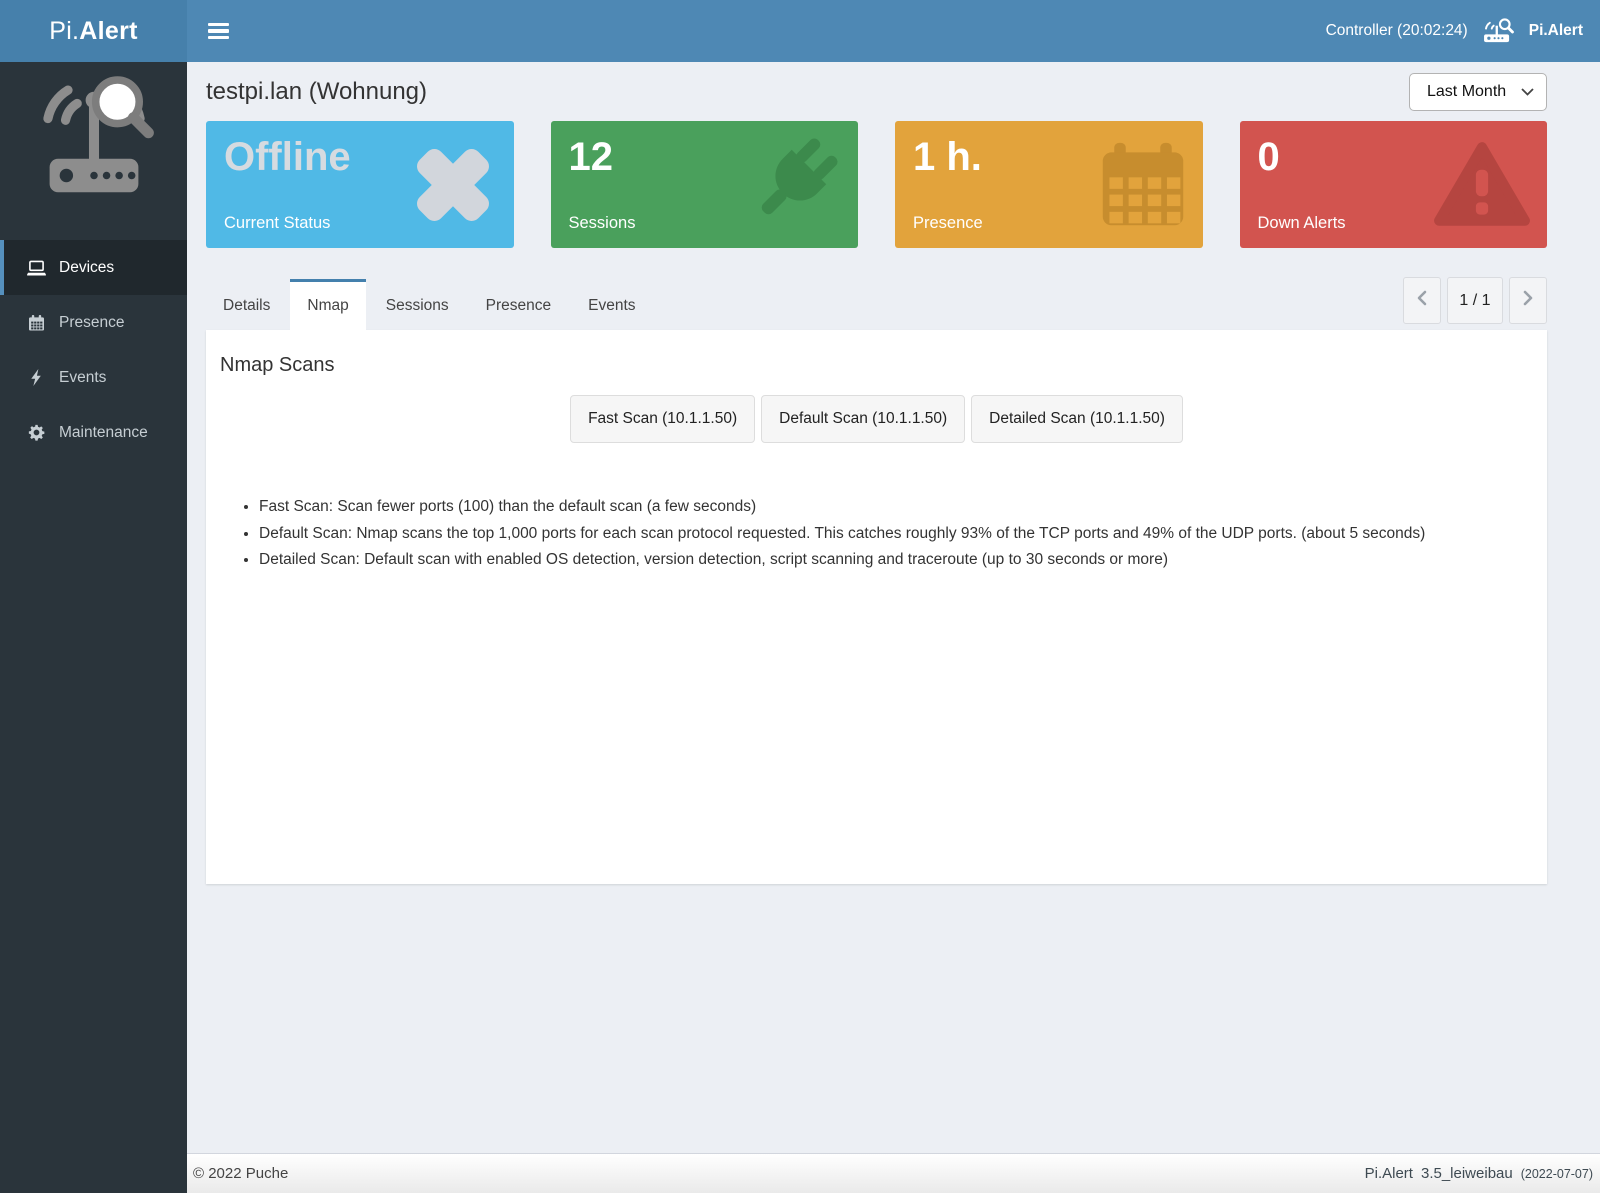 The image size is (1600, 1193). What do you see at coordinates (246, 304) in the screenshot?
I see `tab-details: Details` at bounding box center [246, 304].